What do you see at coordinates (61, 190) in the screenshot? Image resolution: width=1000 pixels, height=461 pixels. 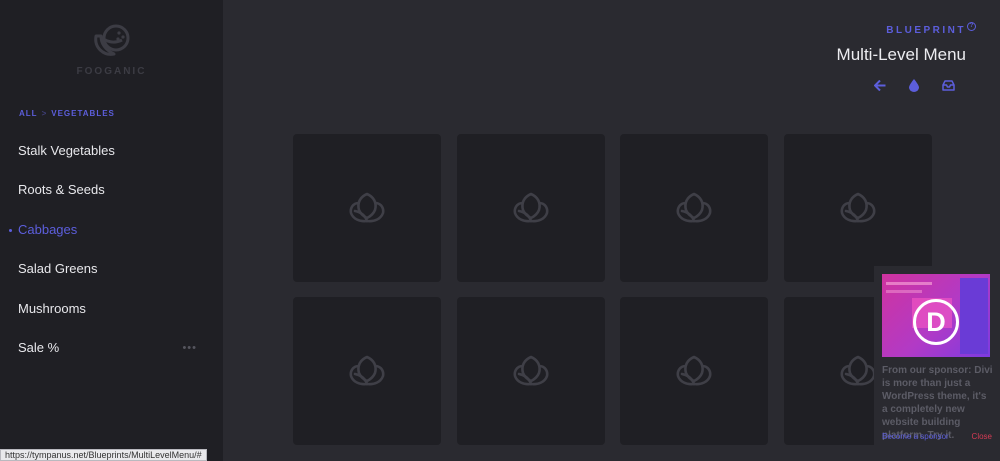 I see `menu-item-label: Roots & Seeds` at bounding box center [61, 190].